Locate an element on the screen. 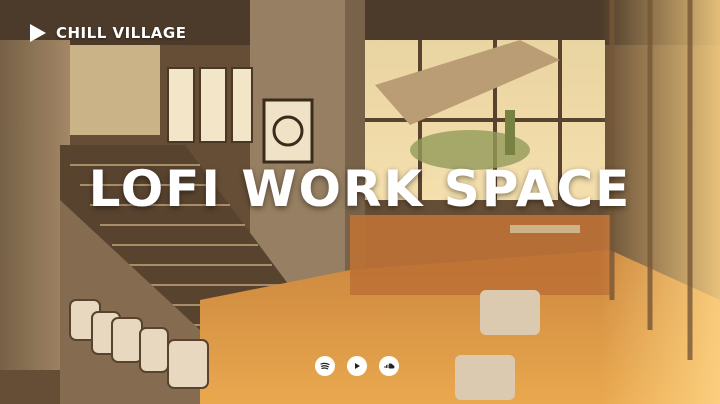 This screenshot has width=720, height=404. channel-brand: CHILL VILLAGE is located at coordinates (108, 33).